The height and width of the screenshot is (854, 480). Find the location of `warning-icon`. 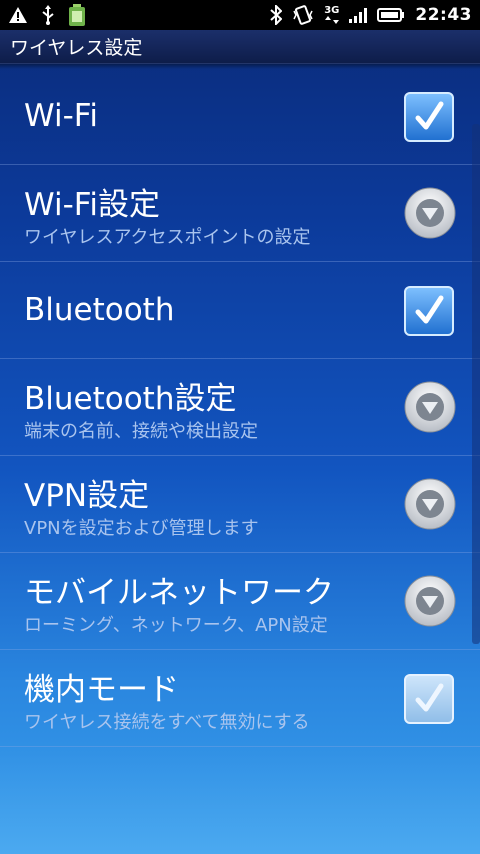

warning-icon is located at coordinates (18, 15).